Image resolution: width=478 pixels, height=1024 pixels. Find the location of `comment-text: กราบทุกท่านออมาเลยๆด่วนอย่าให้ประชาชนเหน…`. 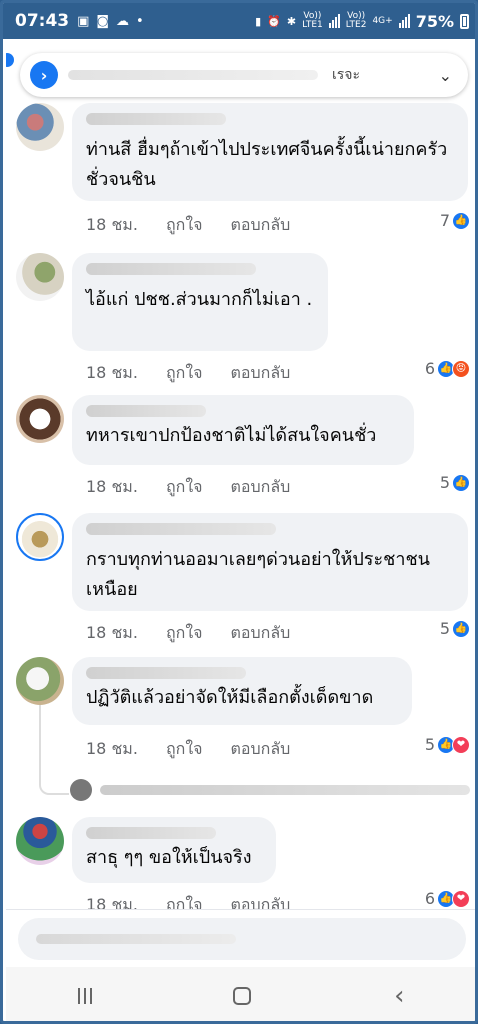

comment-text: กราบทุกท่านออมาเลยๆด่วนอย่าให้ประชาชนเหน… is located at coordinates (258, 574).